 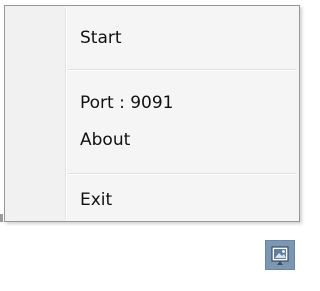 What do you see at coordinates (152, 140) in the screenshot?
I see `menu-item-about: About` at bounding box center [152, 140].